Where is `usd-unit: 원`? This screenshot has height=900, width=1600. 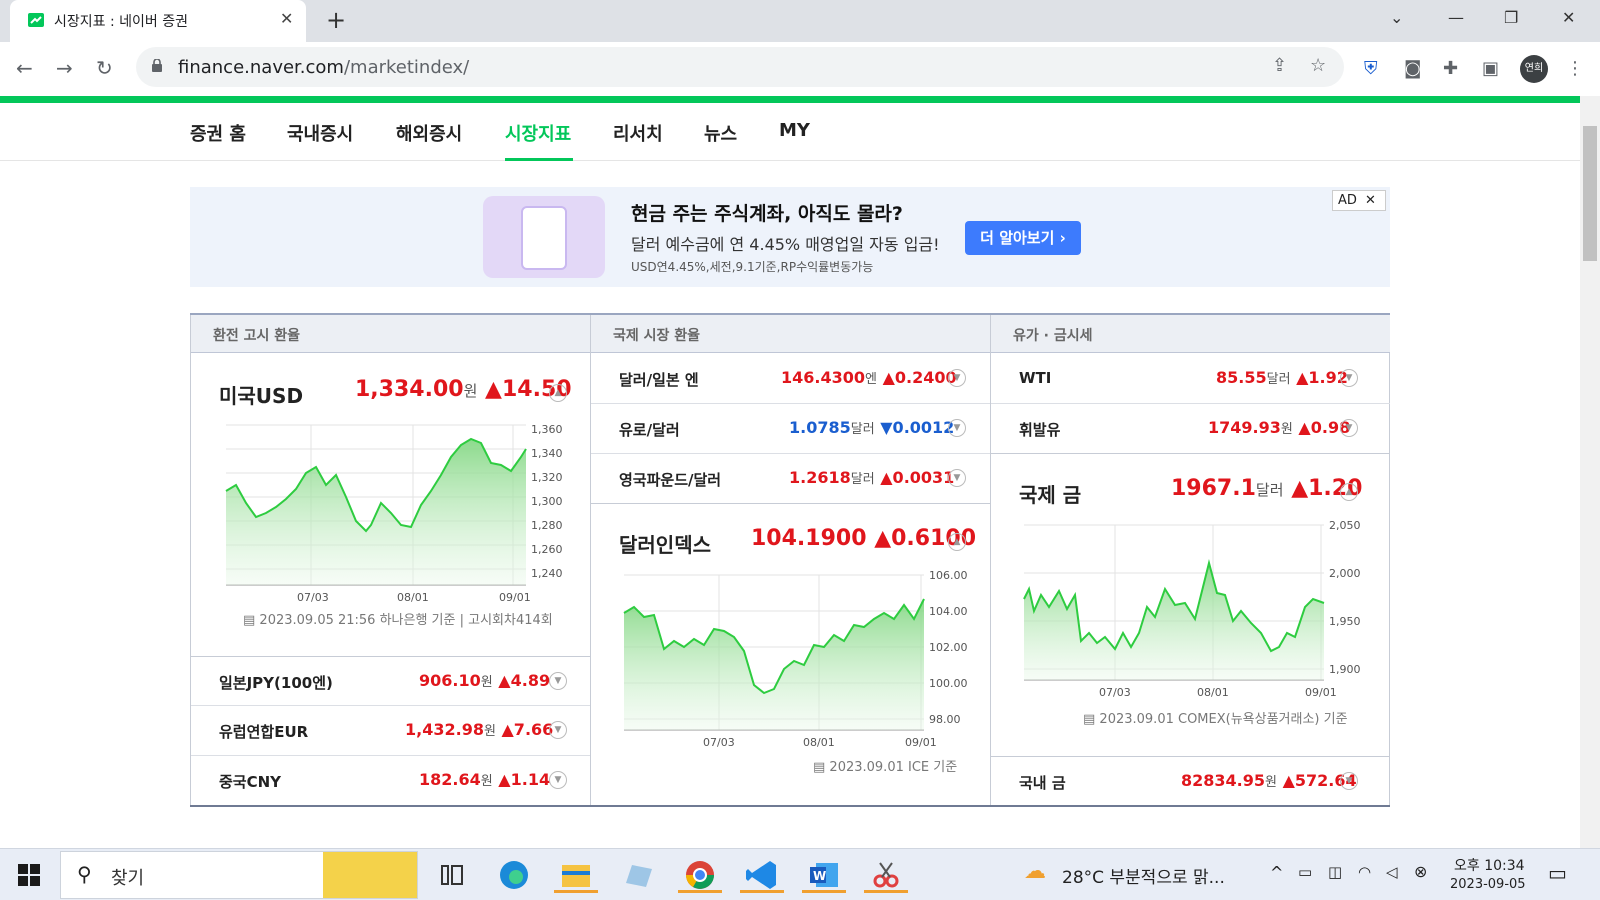 usd-unit: 원 is located at coordinates (470, 391).